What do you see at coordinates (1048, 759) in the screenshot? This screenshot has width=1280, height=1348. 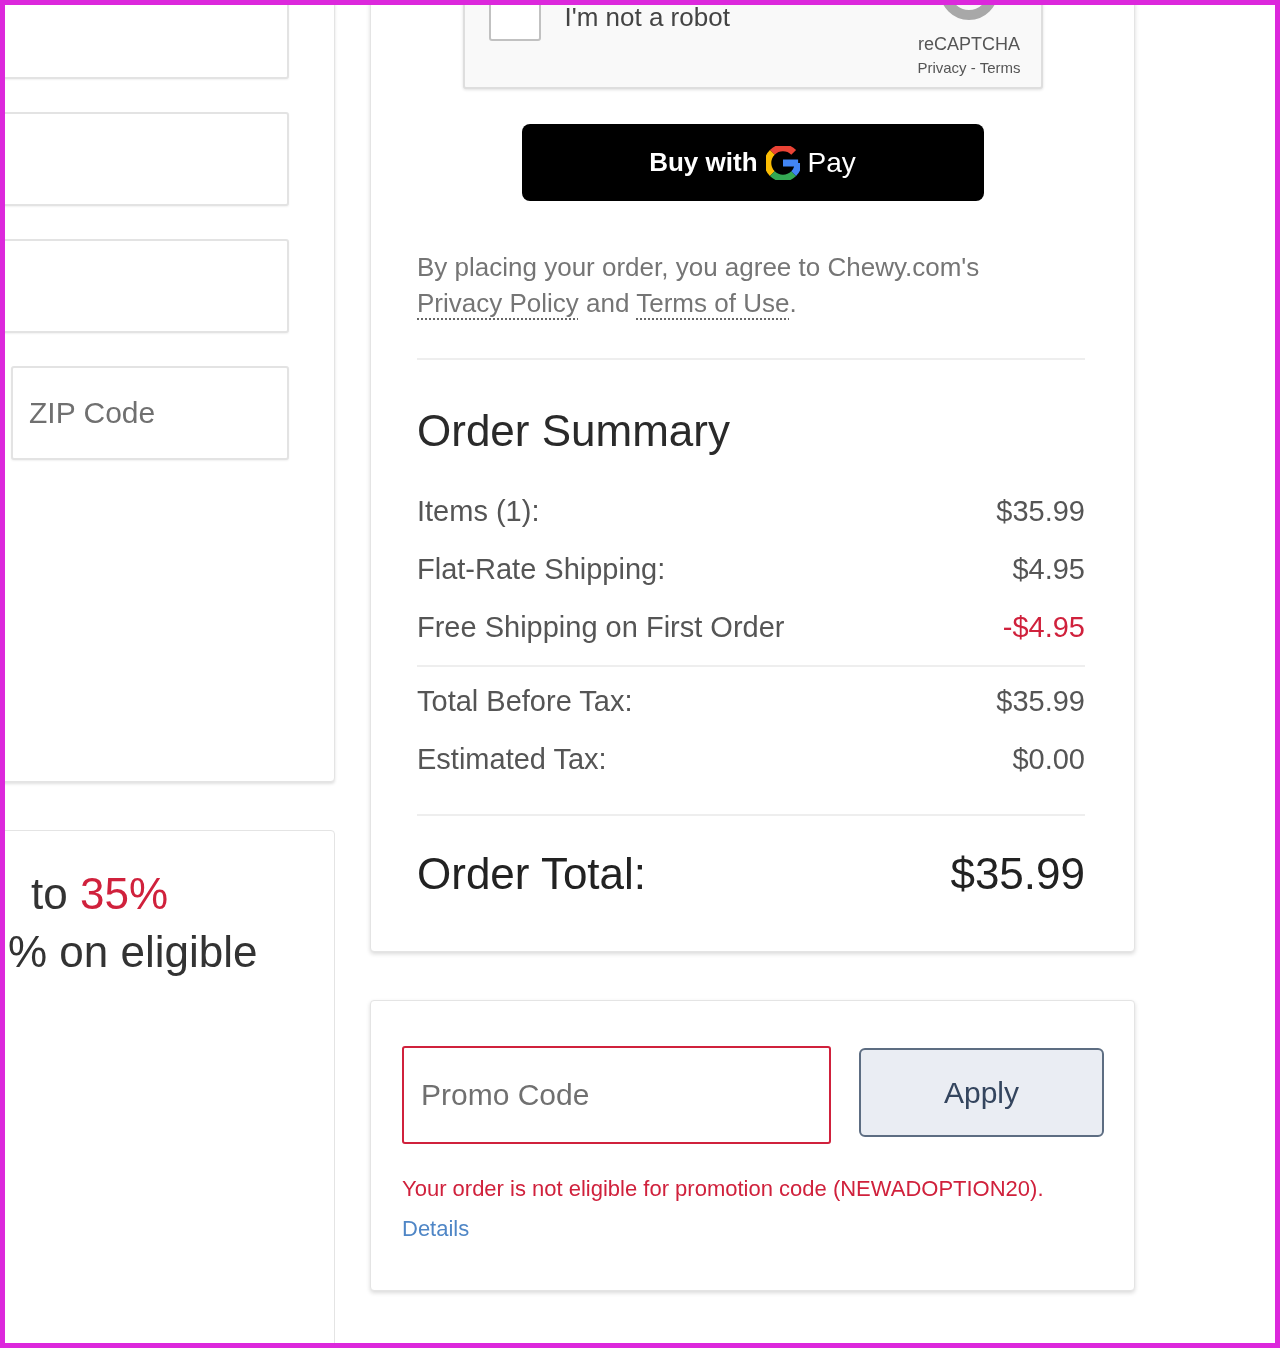 I see `summary-price: $0.00` at bounding box center [1048, 759].